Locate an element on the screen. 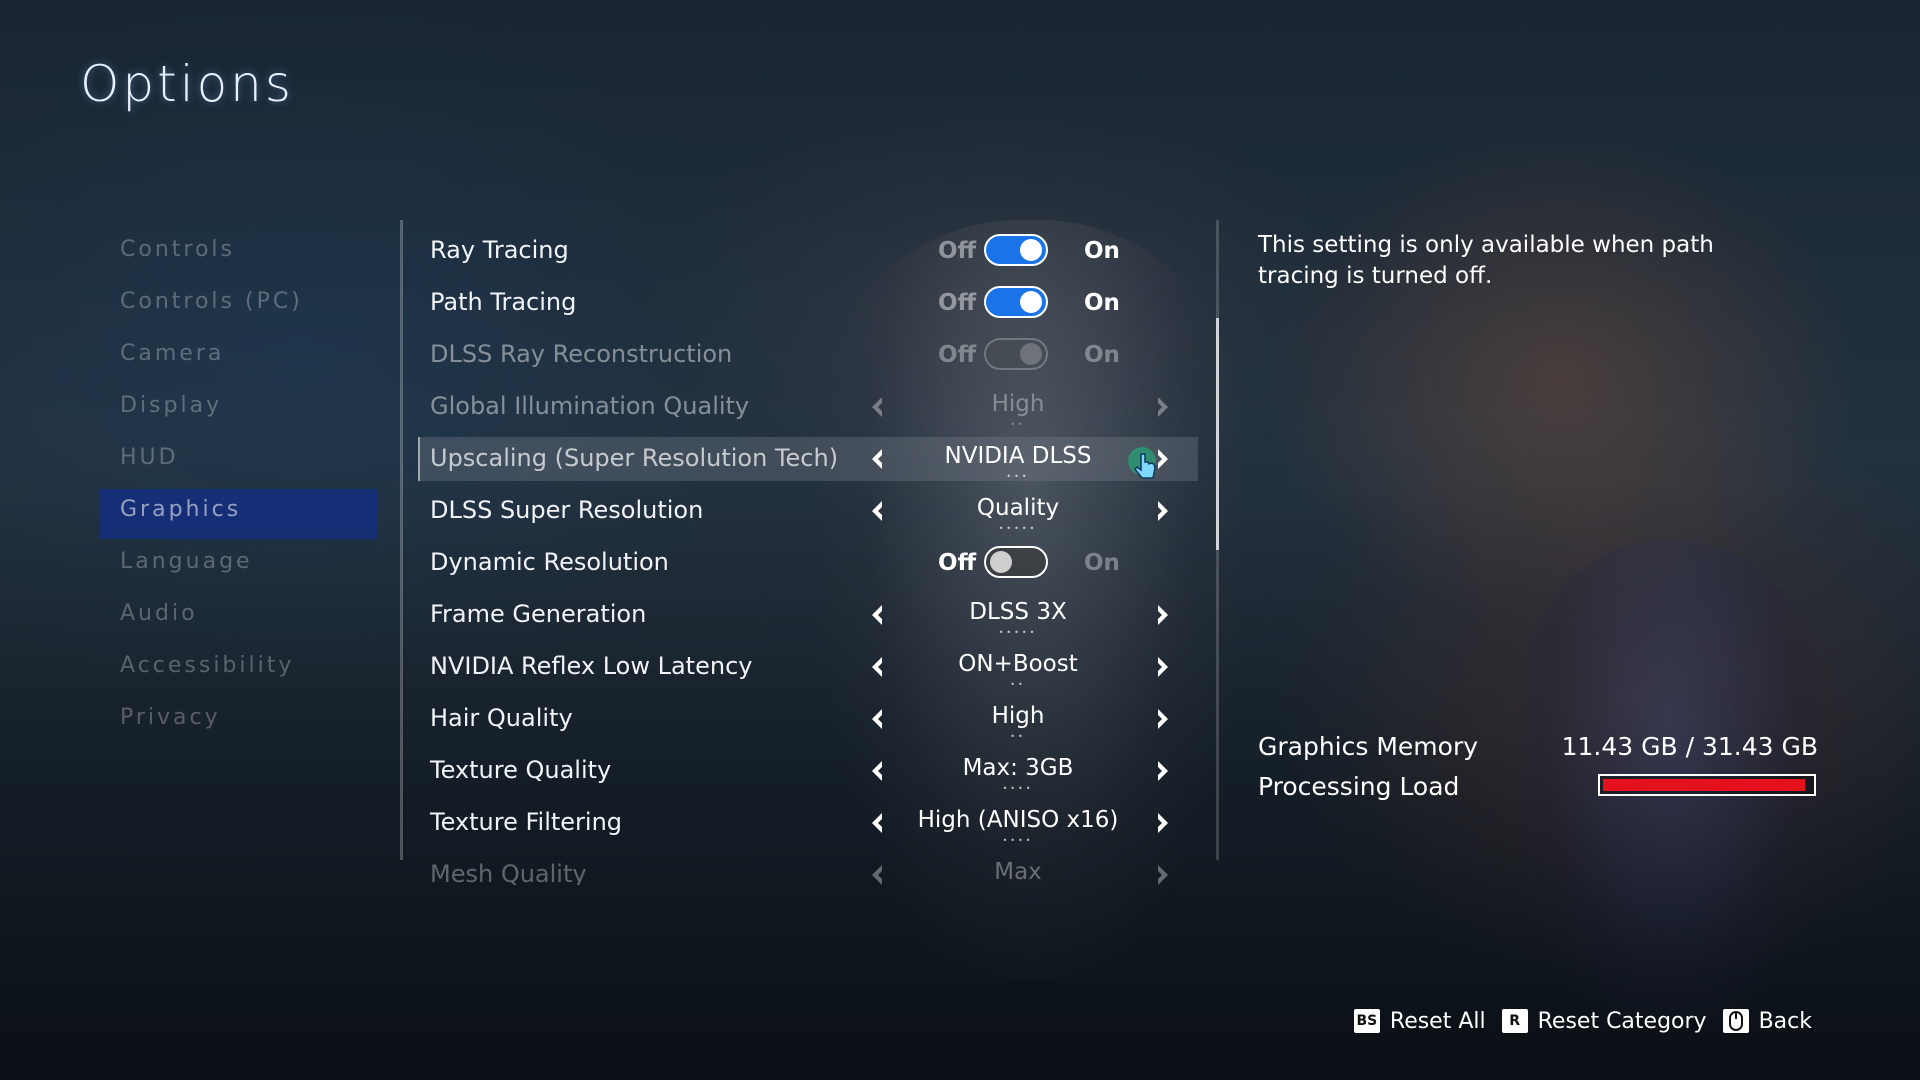 This screenshot has width=1920, height=1080. backspace-key-icon: BS is located at coordinates (1366, 1021).